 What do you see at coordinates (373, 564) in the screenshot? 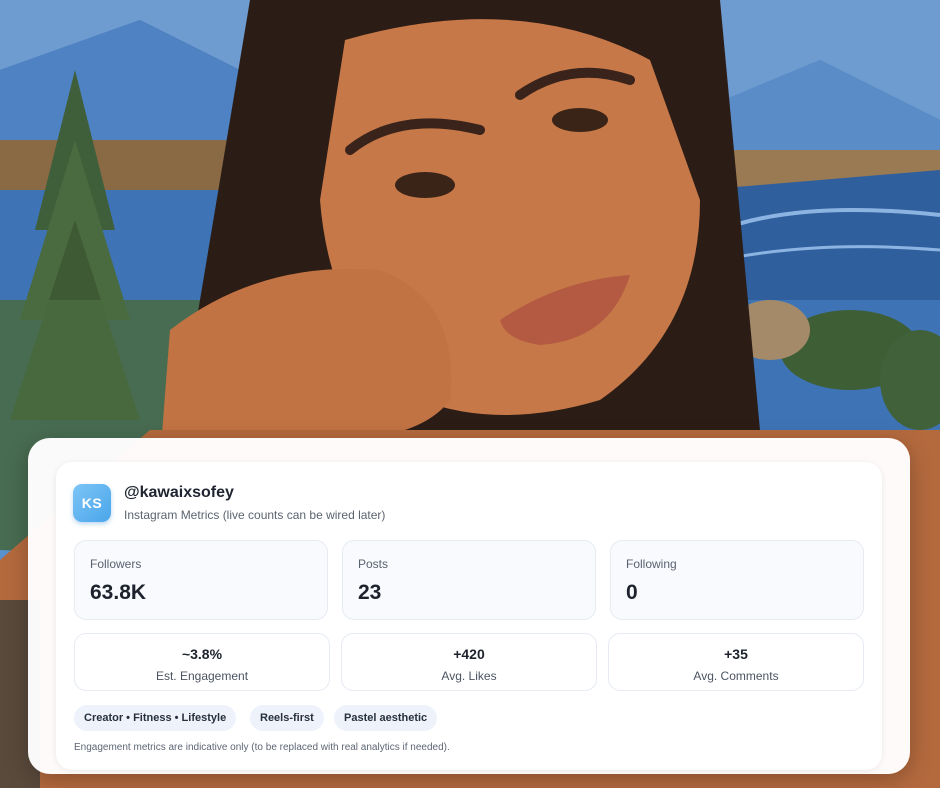
I see `stat-label: Posts` at bounding box center [373, 564].